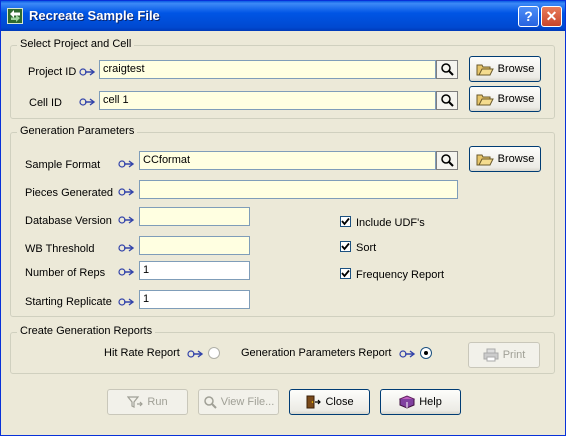 The image size is (566, 436). Describe the element at coordinates (194, 270) in the screenshot. I see `number-of-reps-field: 1` at that location.